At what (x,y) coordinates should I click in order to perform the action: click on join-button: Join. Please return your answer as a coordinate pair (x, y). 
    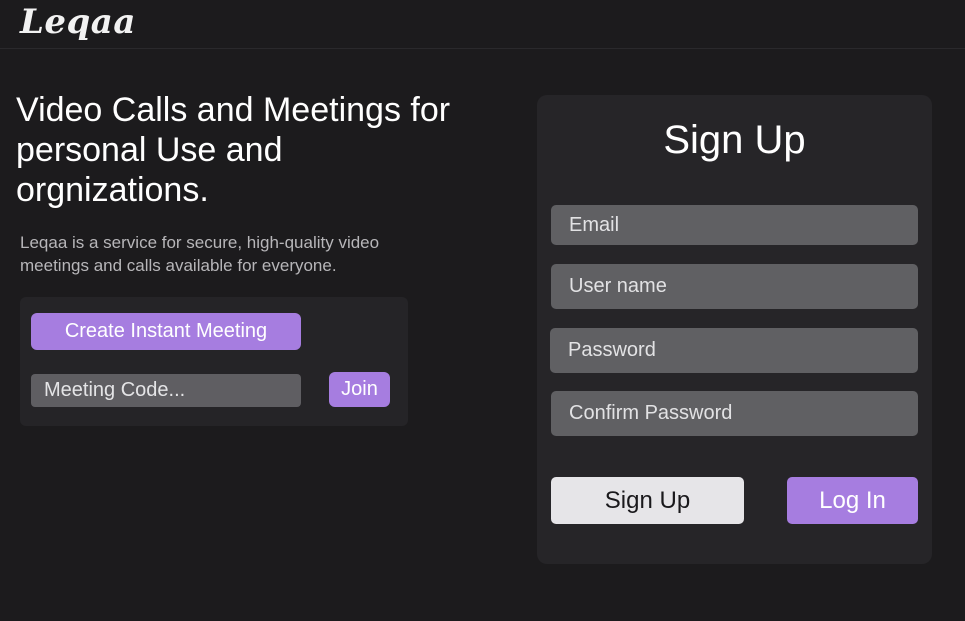
    Looking at the image, I should click on (359, 389).